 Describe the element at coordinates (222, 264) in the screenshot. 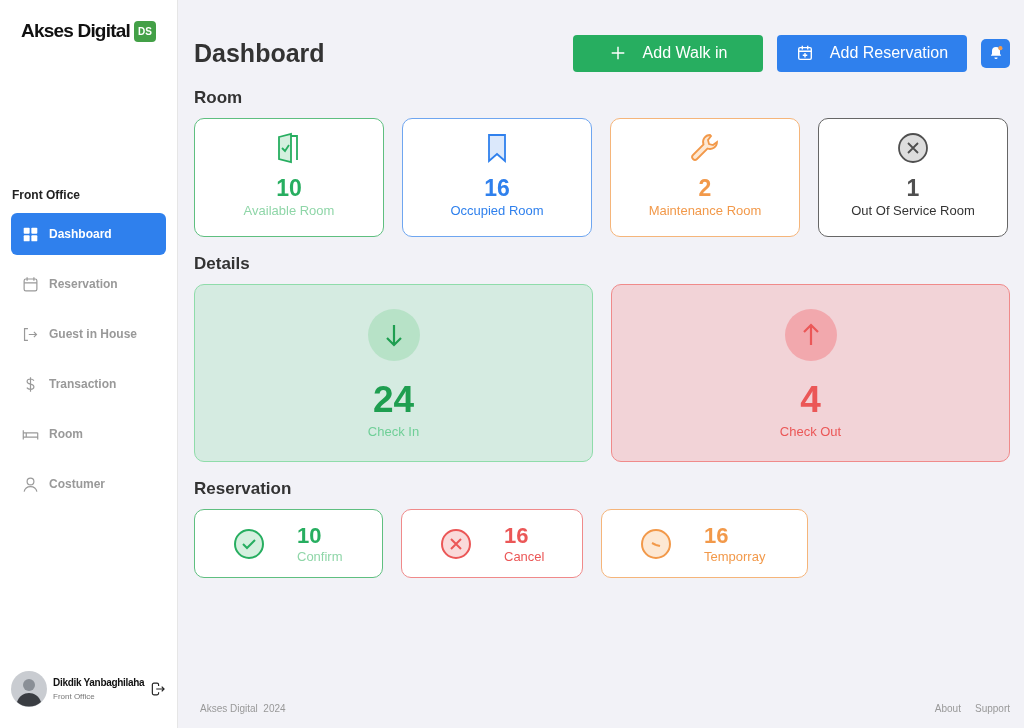

I see `section-title: Details` at that location.